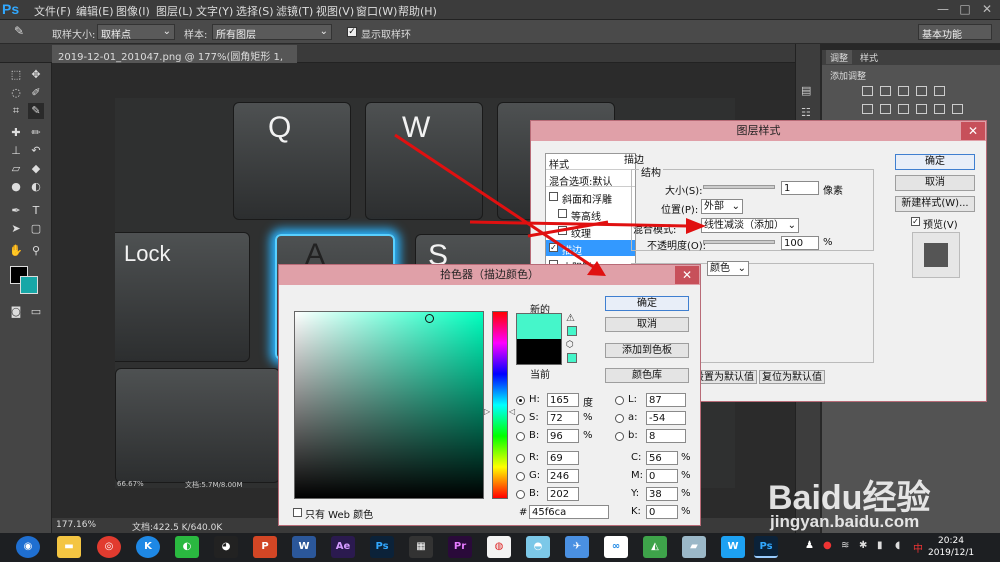 The height and width of the screenshot is (562, 1000). I want to click on battery-tray-icon: ▮, so click(883, 546).